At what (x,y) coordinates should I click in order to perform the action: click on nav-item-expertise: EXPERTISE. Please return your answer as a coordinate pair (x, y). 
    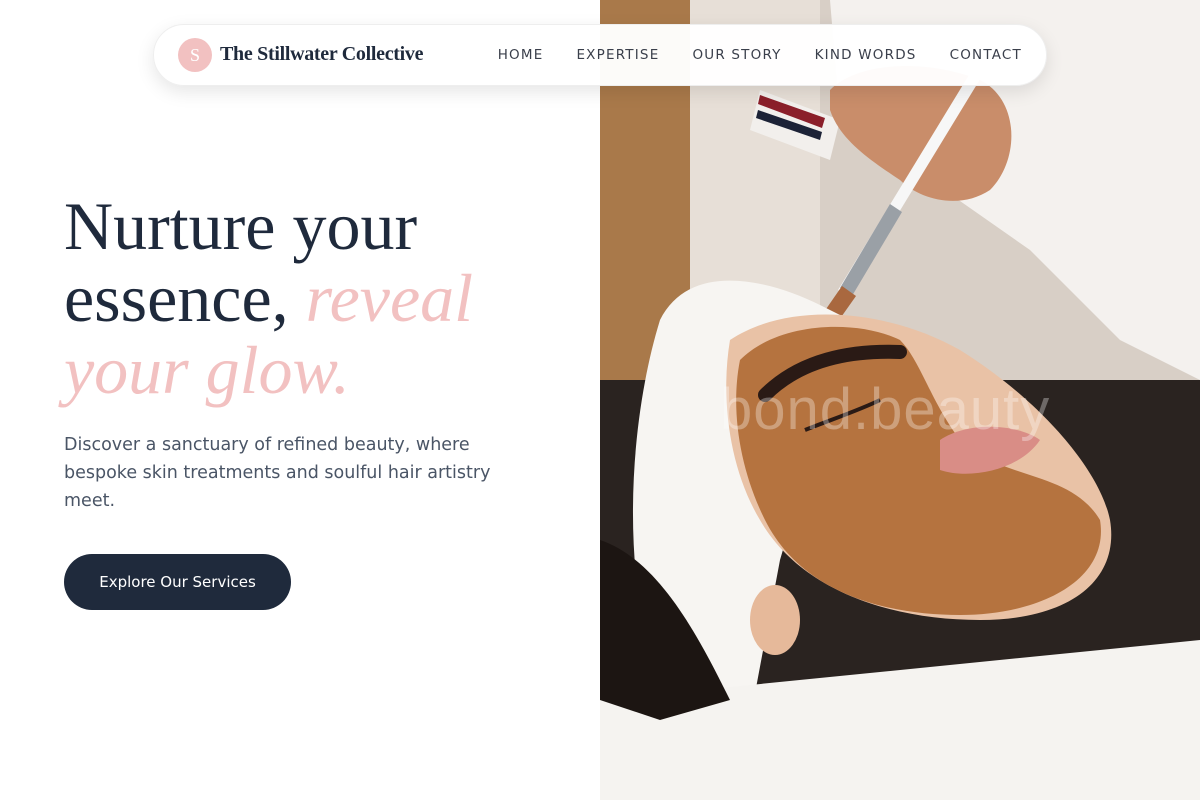
    Looking at the image, I should click on (617, 55).